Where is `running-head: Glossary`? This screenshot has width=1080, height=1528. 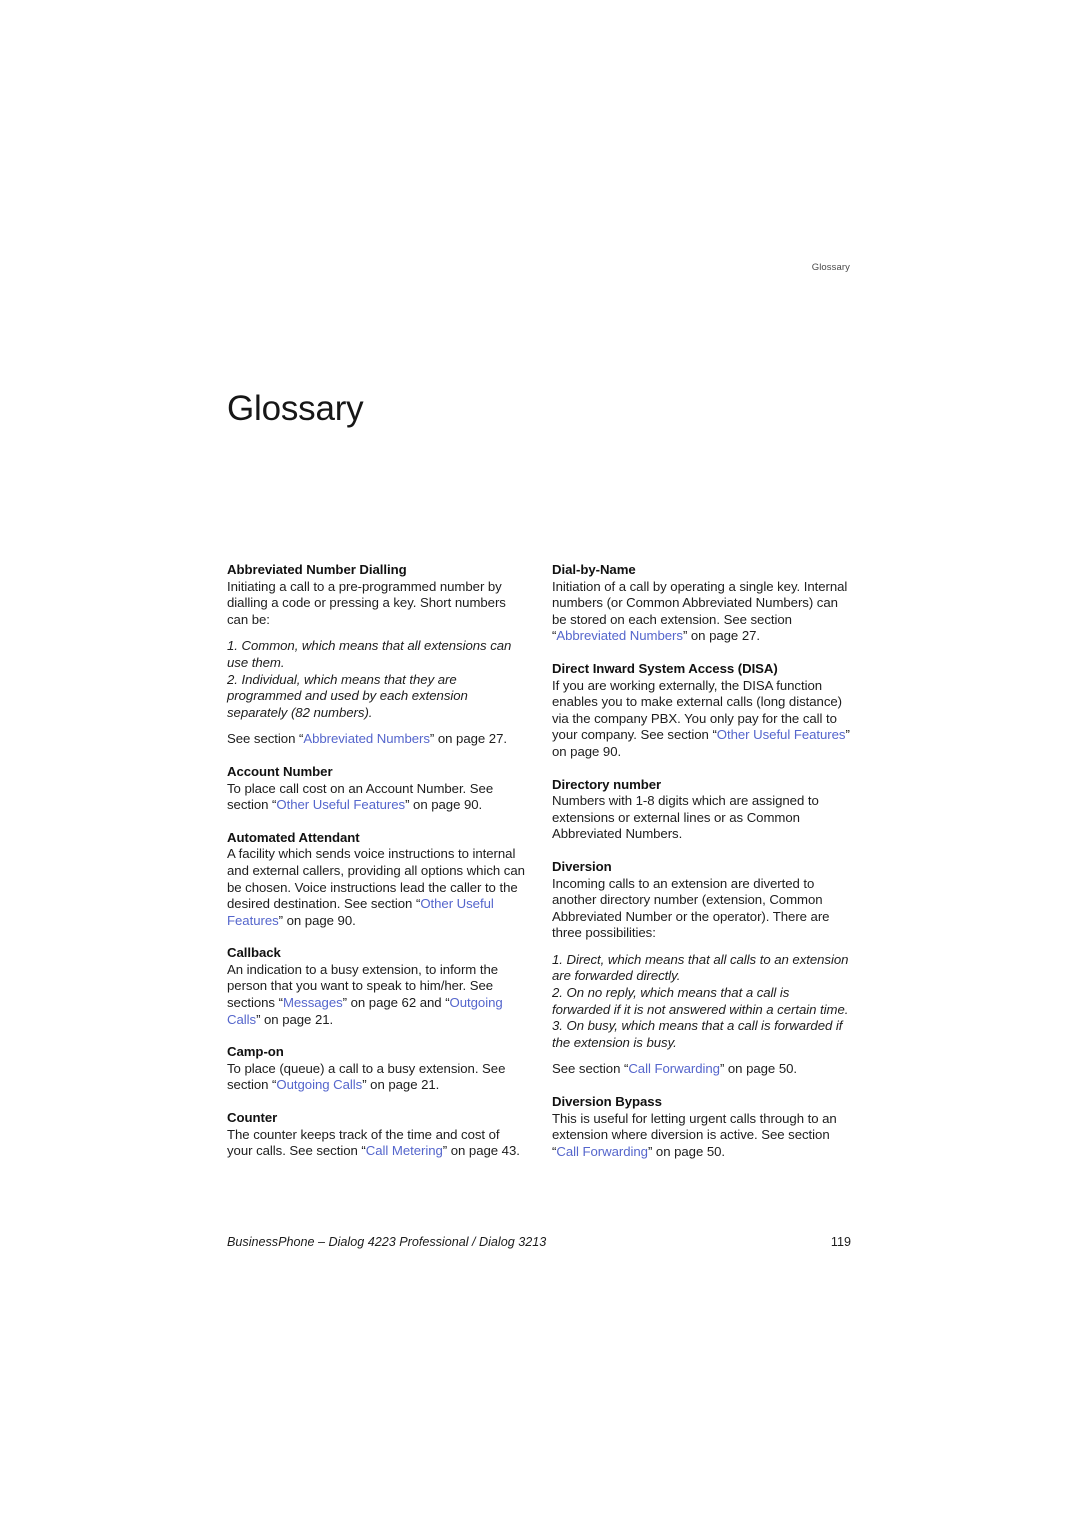 running-head: Glossary is located at coordinates (830, 267).